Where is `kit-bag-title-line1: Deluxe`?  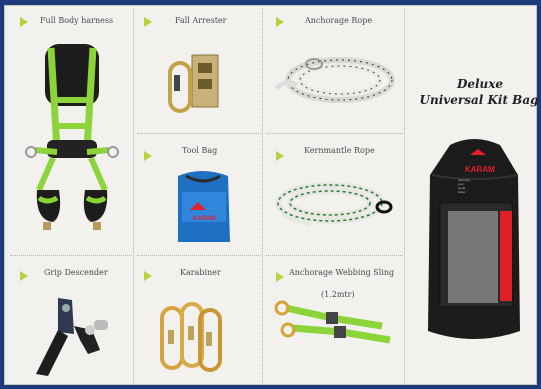
kit-bag-title-line1: Deluxe is located at coordinates (480, 84).